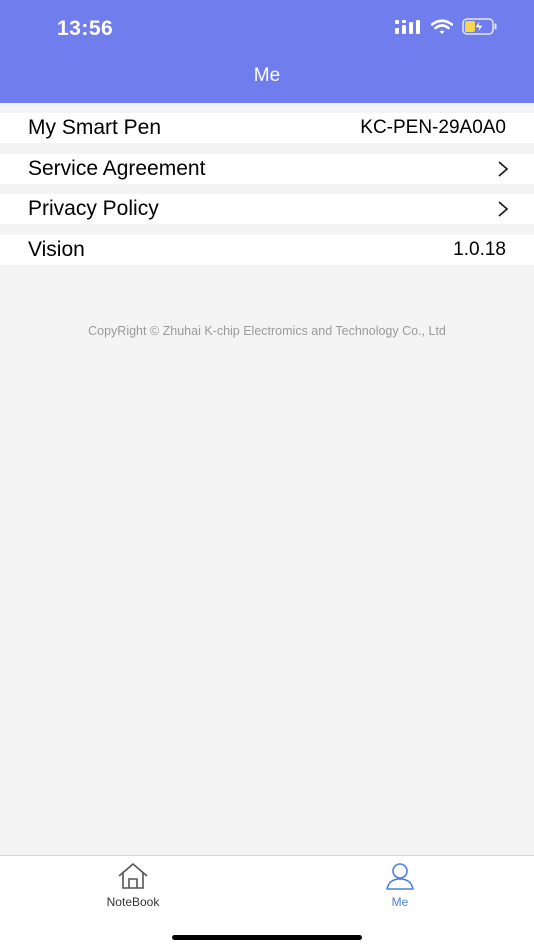  Describe the element at coordinates (117, 168) in the screenshot. I see `row-label: Service Agreement` at that location.